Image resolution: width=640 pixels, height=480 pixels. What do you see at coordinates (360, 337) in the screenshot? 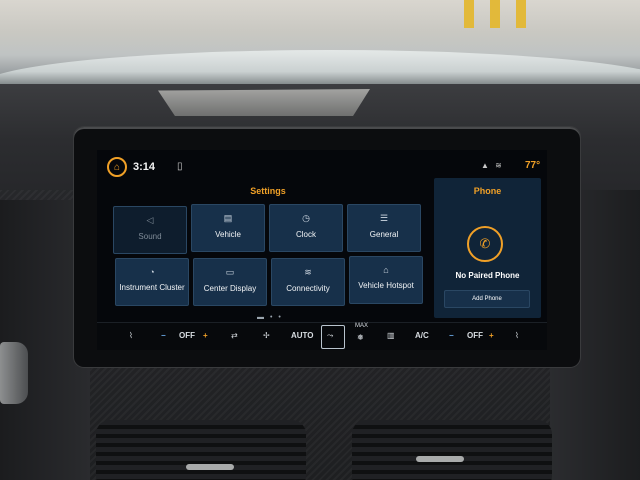
I see `max-defrost-icon: ❅` at bounding box center [360, 337].